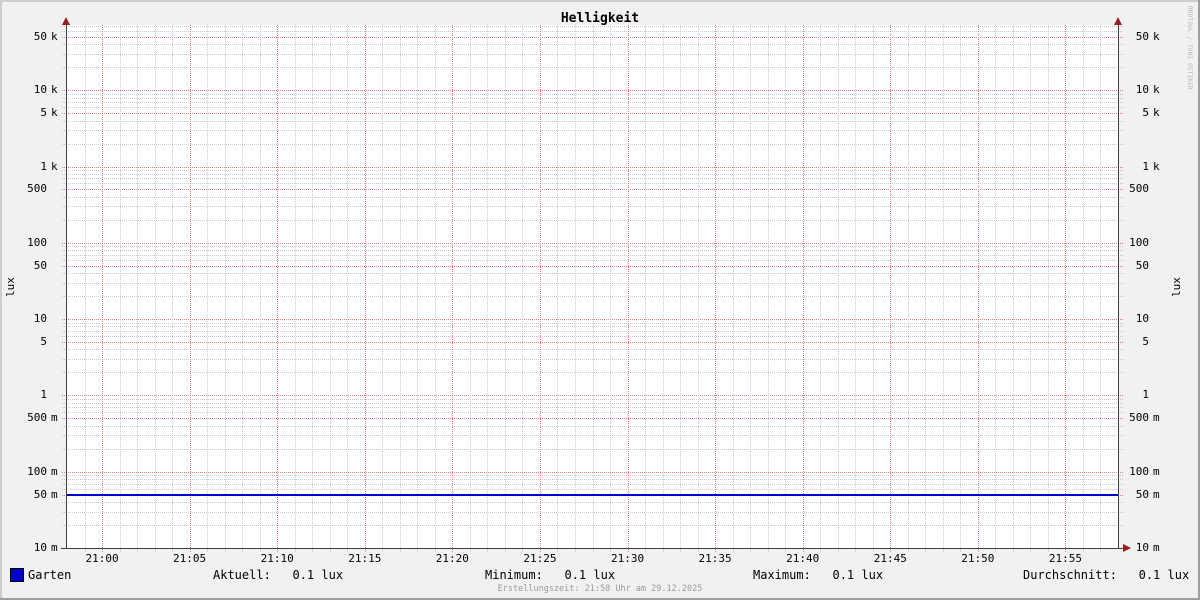 This screenshot has width=1200, height=600. I want to click on legend-series-label: Garten, so click(50, 575).